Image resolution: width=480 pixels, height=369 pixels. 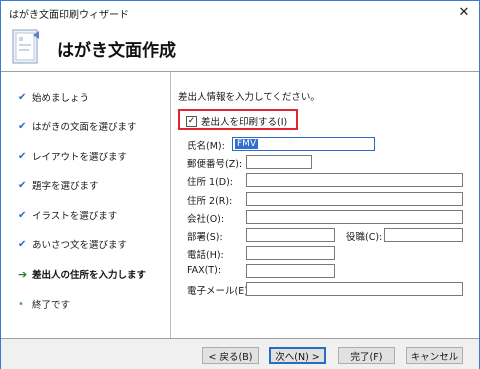 What do you see at coordinates (240, 12) in the screenshot?
I see `title-bar: はがき文面印刷ウィザード ✕` at bounding box center [240, 12].